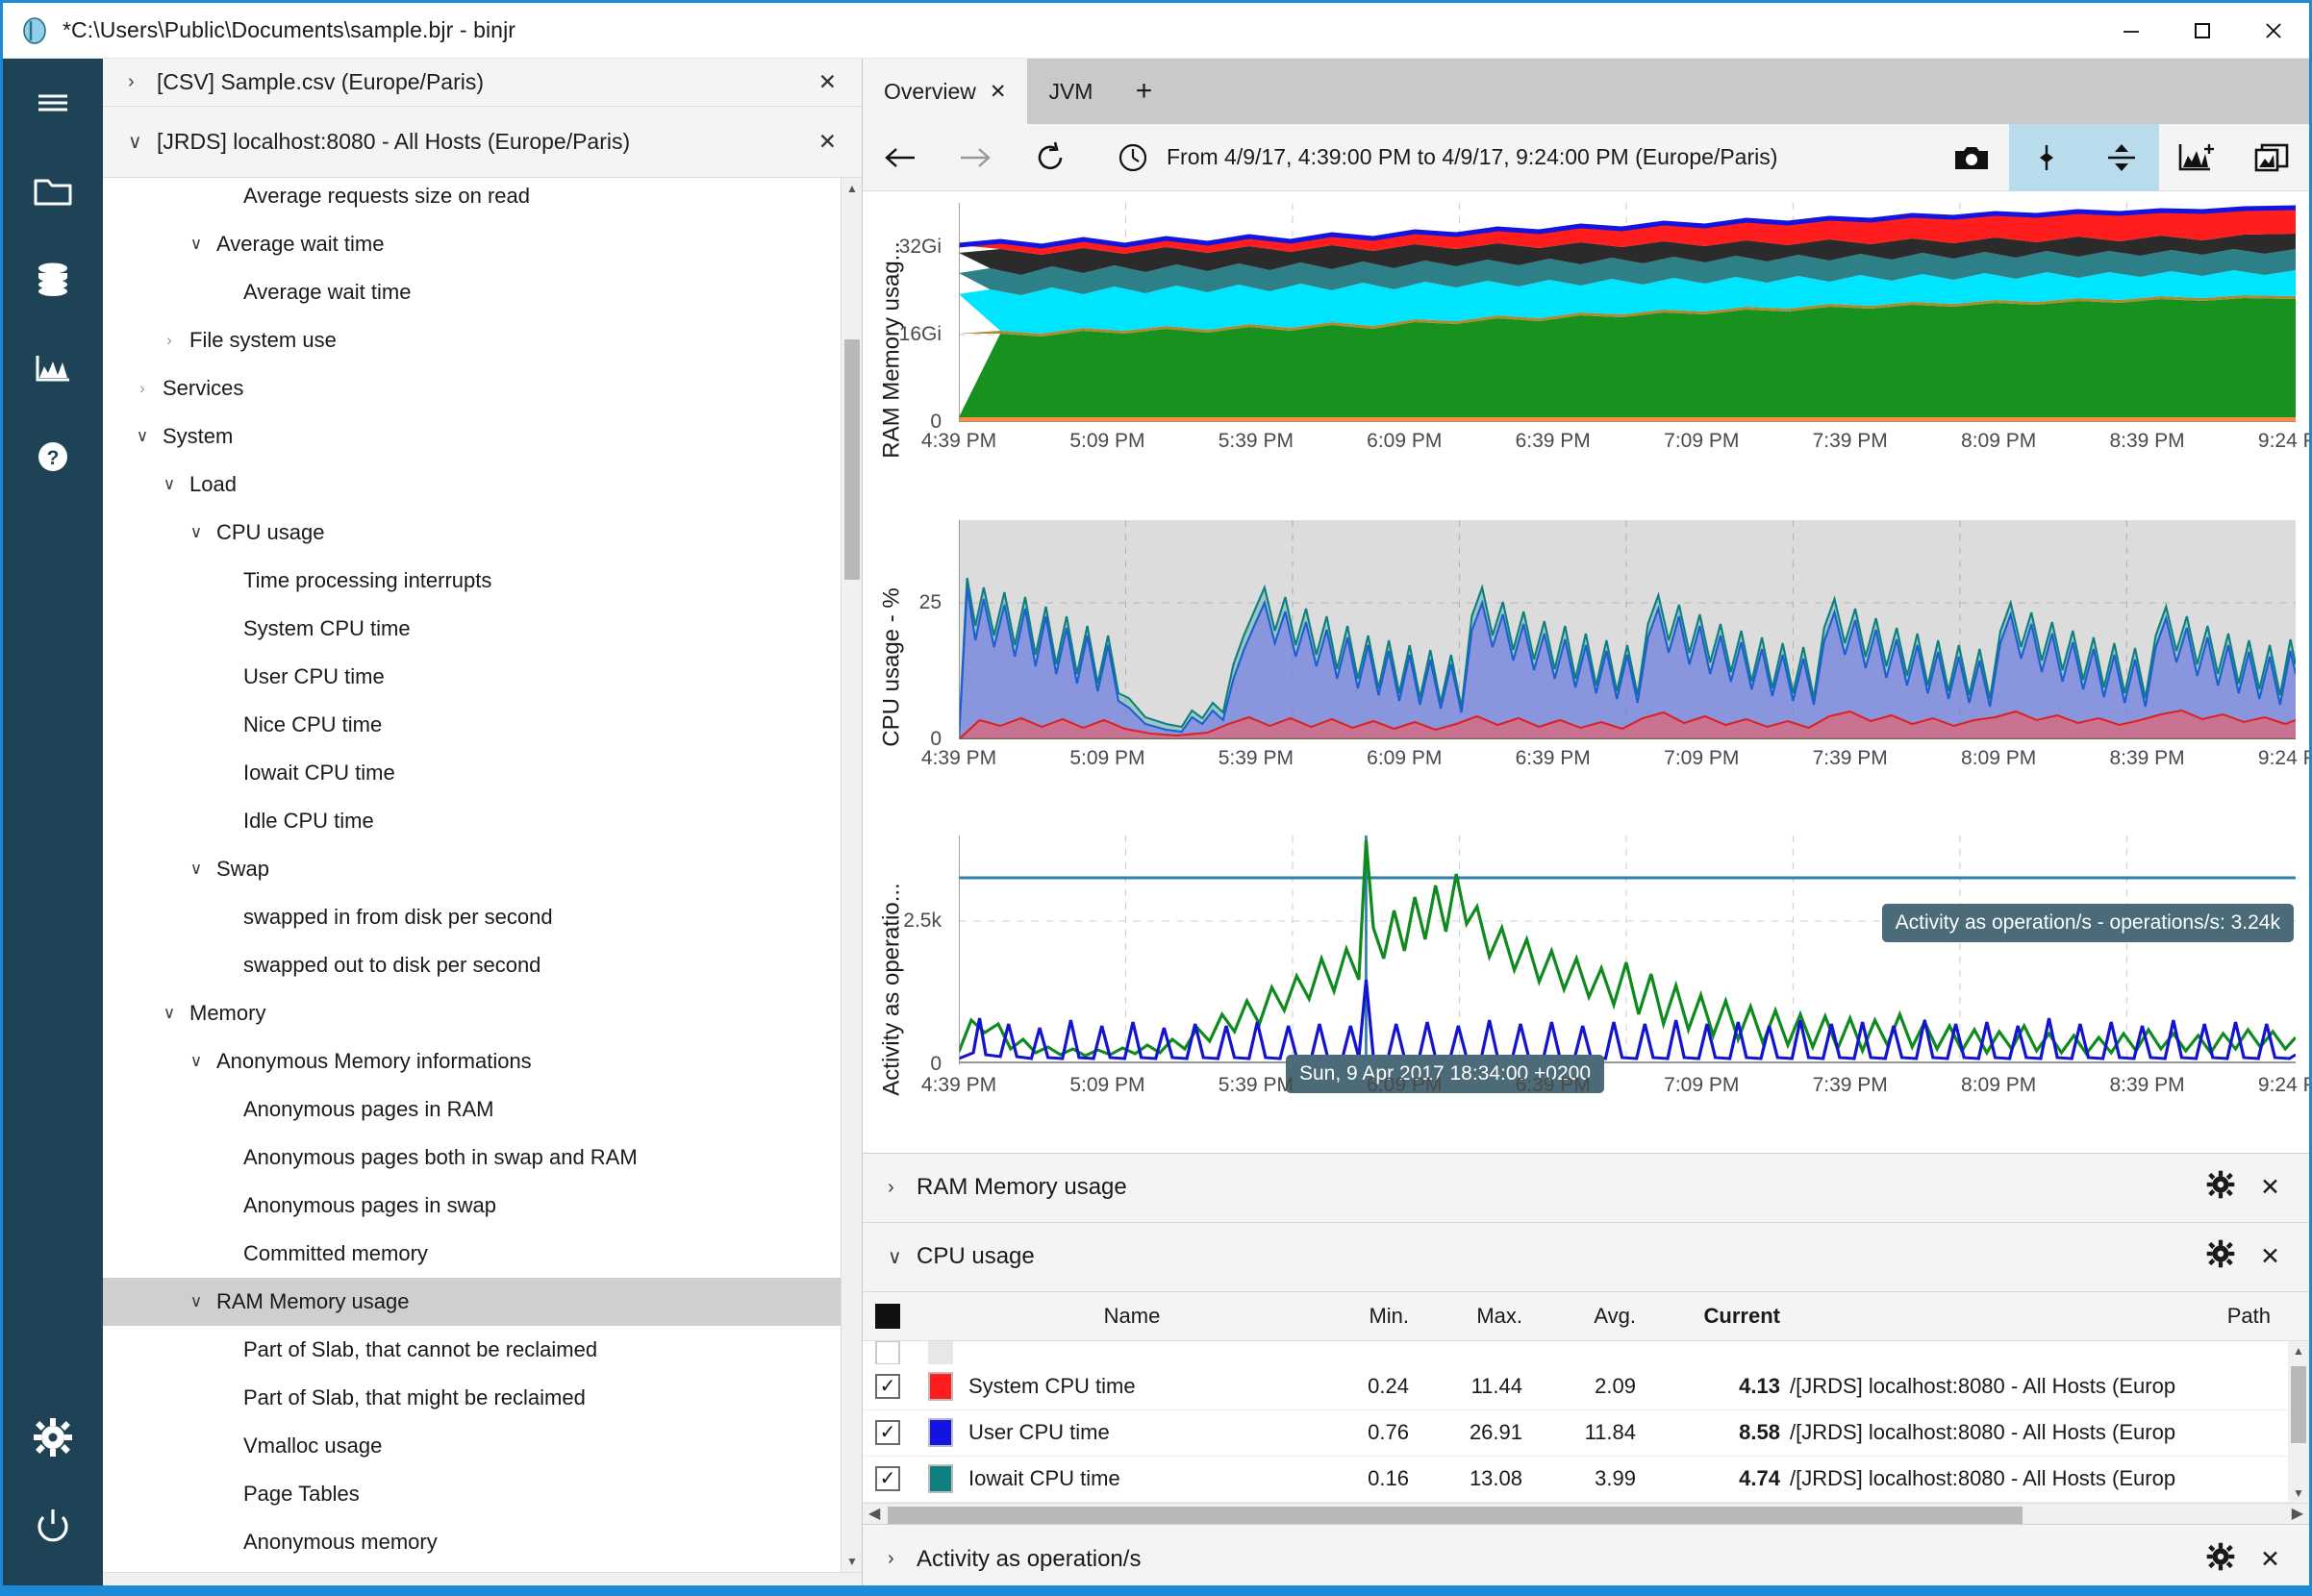 Image resolution: width=2312 pixels, height=1596 pixels. I want to click on tree-item: Average wait time, so click(472, 292).